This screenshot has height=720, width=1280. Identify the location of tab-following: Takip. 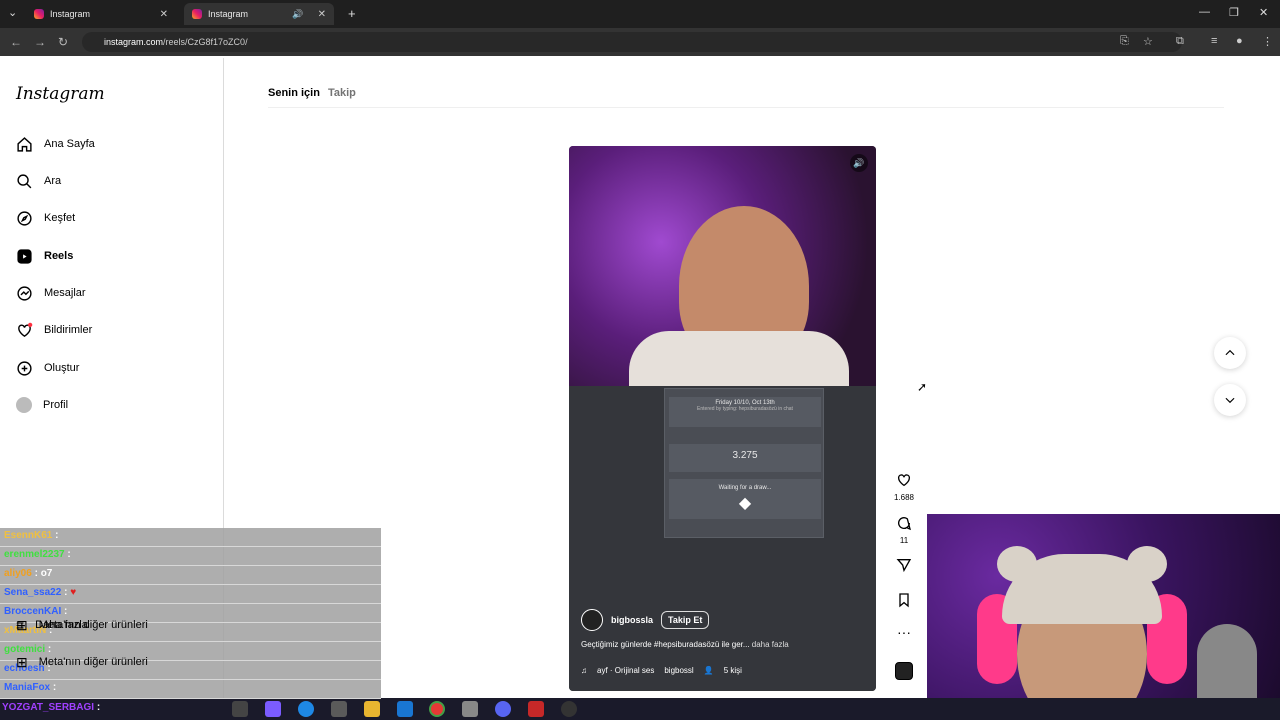
(342, 93).